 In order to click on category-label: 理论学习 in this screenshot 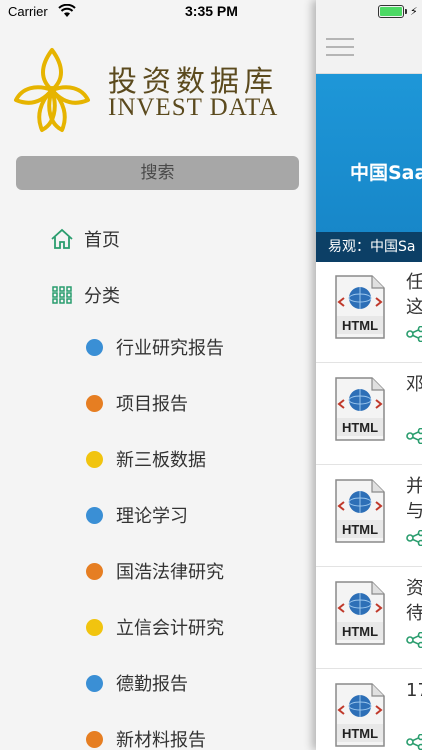, I will do `click(152, 516)`.